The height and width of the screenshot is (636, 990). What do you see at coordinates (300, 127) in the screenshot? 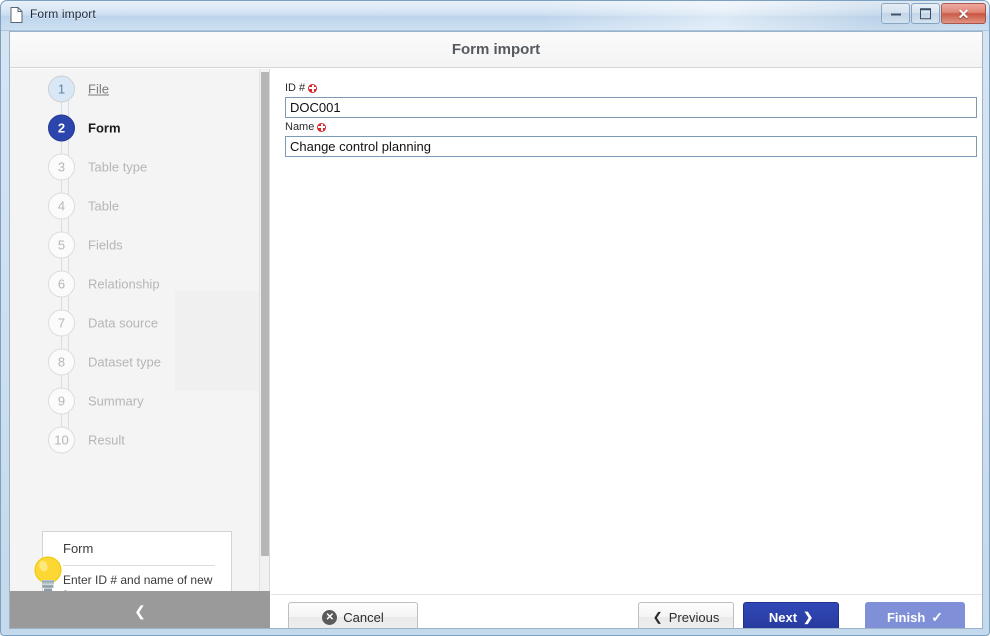
I see `field-name-label-text: Name` at bounding box center [300, 127].